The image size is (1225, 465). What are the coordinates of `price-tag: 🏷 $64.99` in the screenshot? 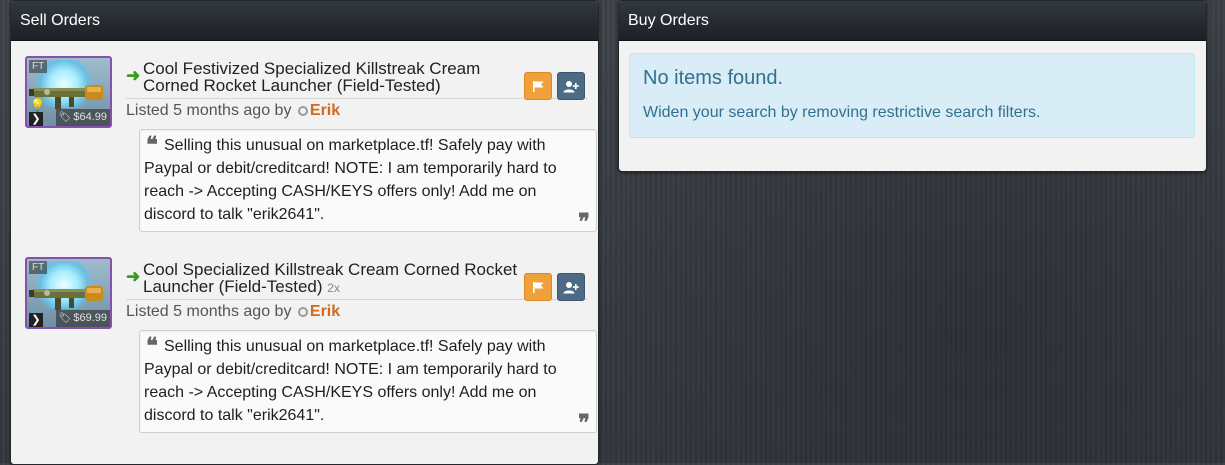 It's located at (82, 117).